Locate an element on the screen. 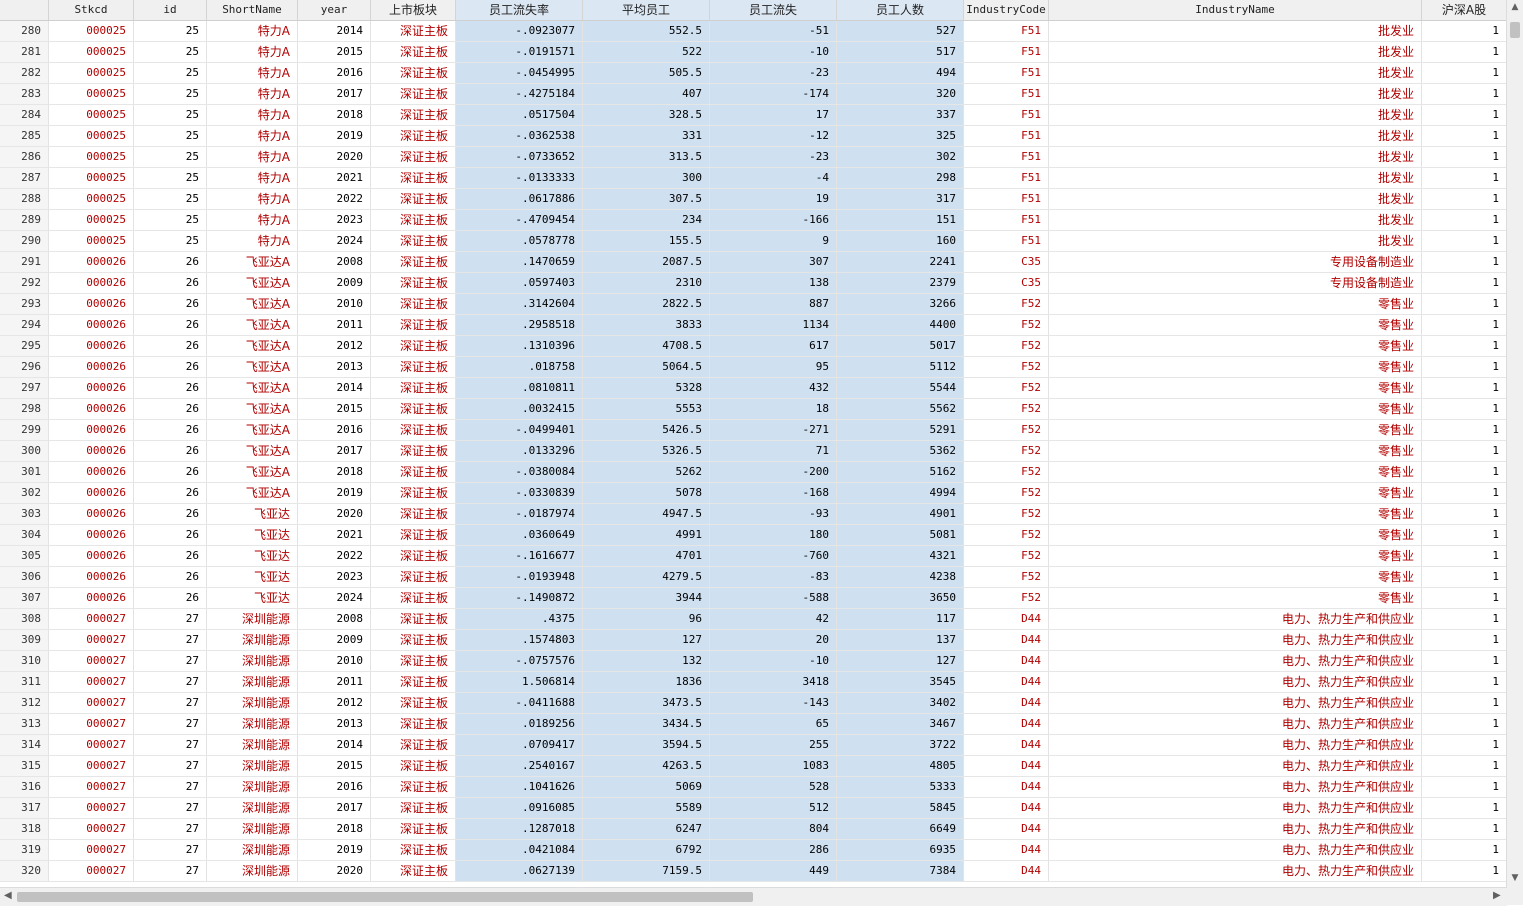 This screenshot has width=1523, height=906. employee-loss-cell: 180 is located at coordinates (773, 535).